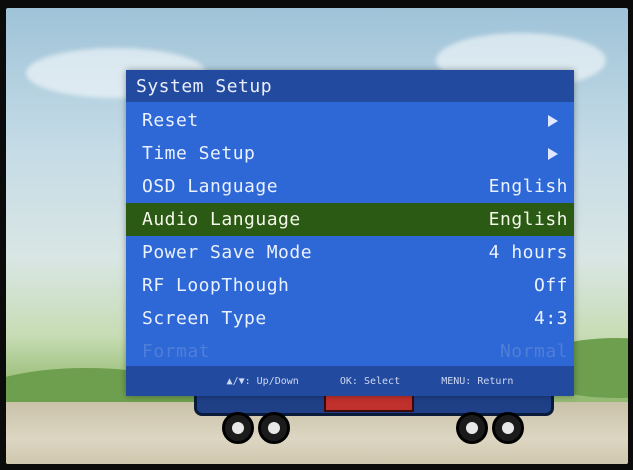 Image resolution: width=633 pixels, height=470 pixels. What do you see at coordinates (350, 252) in the screenshot?
I see `menu-item-power-save-mode: Power Save Mode 4 hours` at bounding box center [350, 252].